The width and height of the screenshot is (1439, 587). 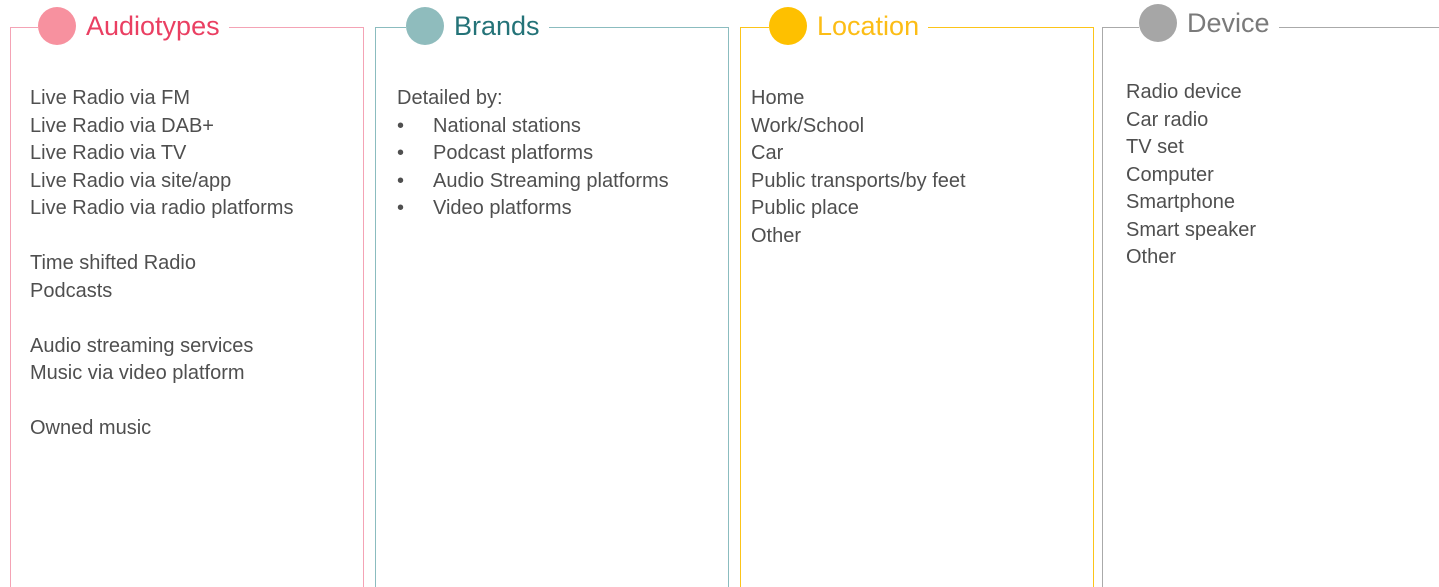 I want to click on list-item: Live Radio via radio platforms, so click(x=162, y=208).